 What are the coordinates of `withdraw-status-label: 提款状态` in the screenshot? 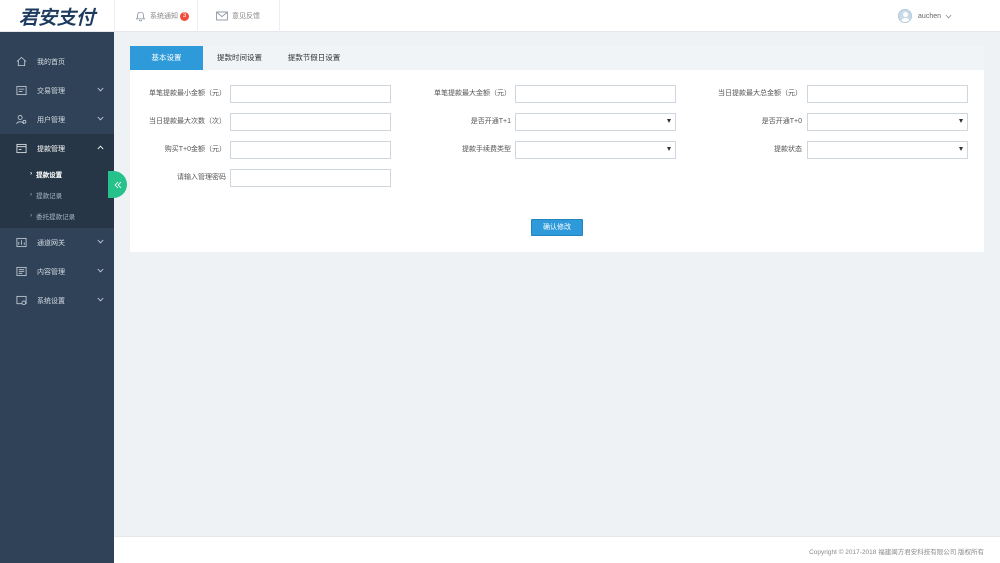 It's located at (788, 149).